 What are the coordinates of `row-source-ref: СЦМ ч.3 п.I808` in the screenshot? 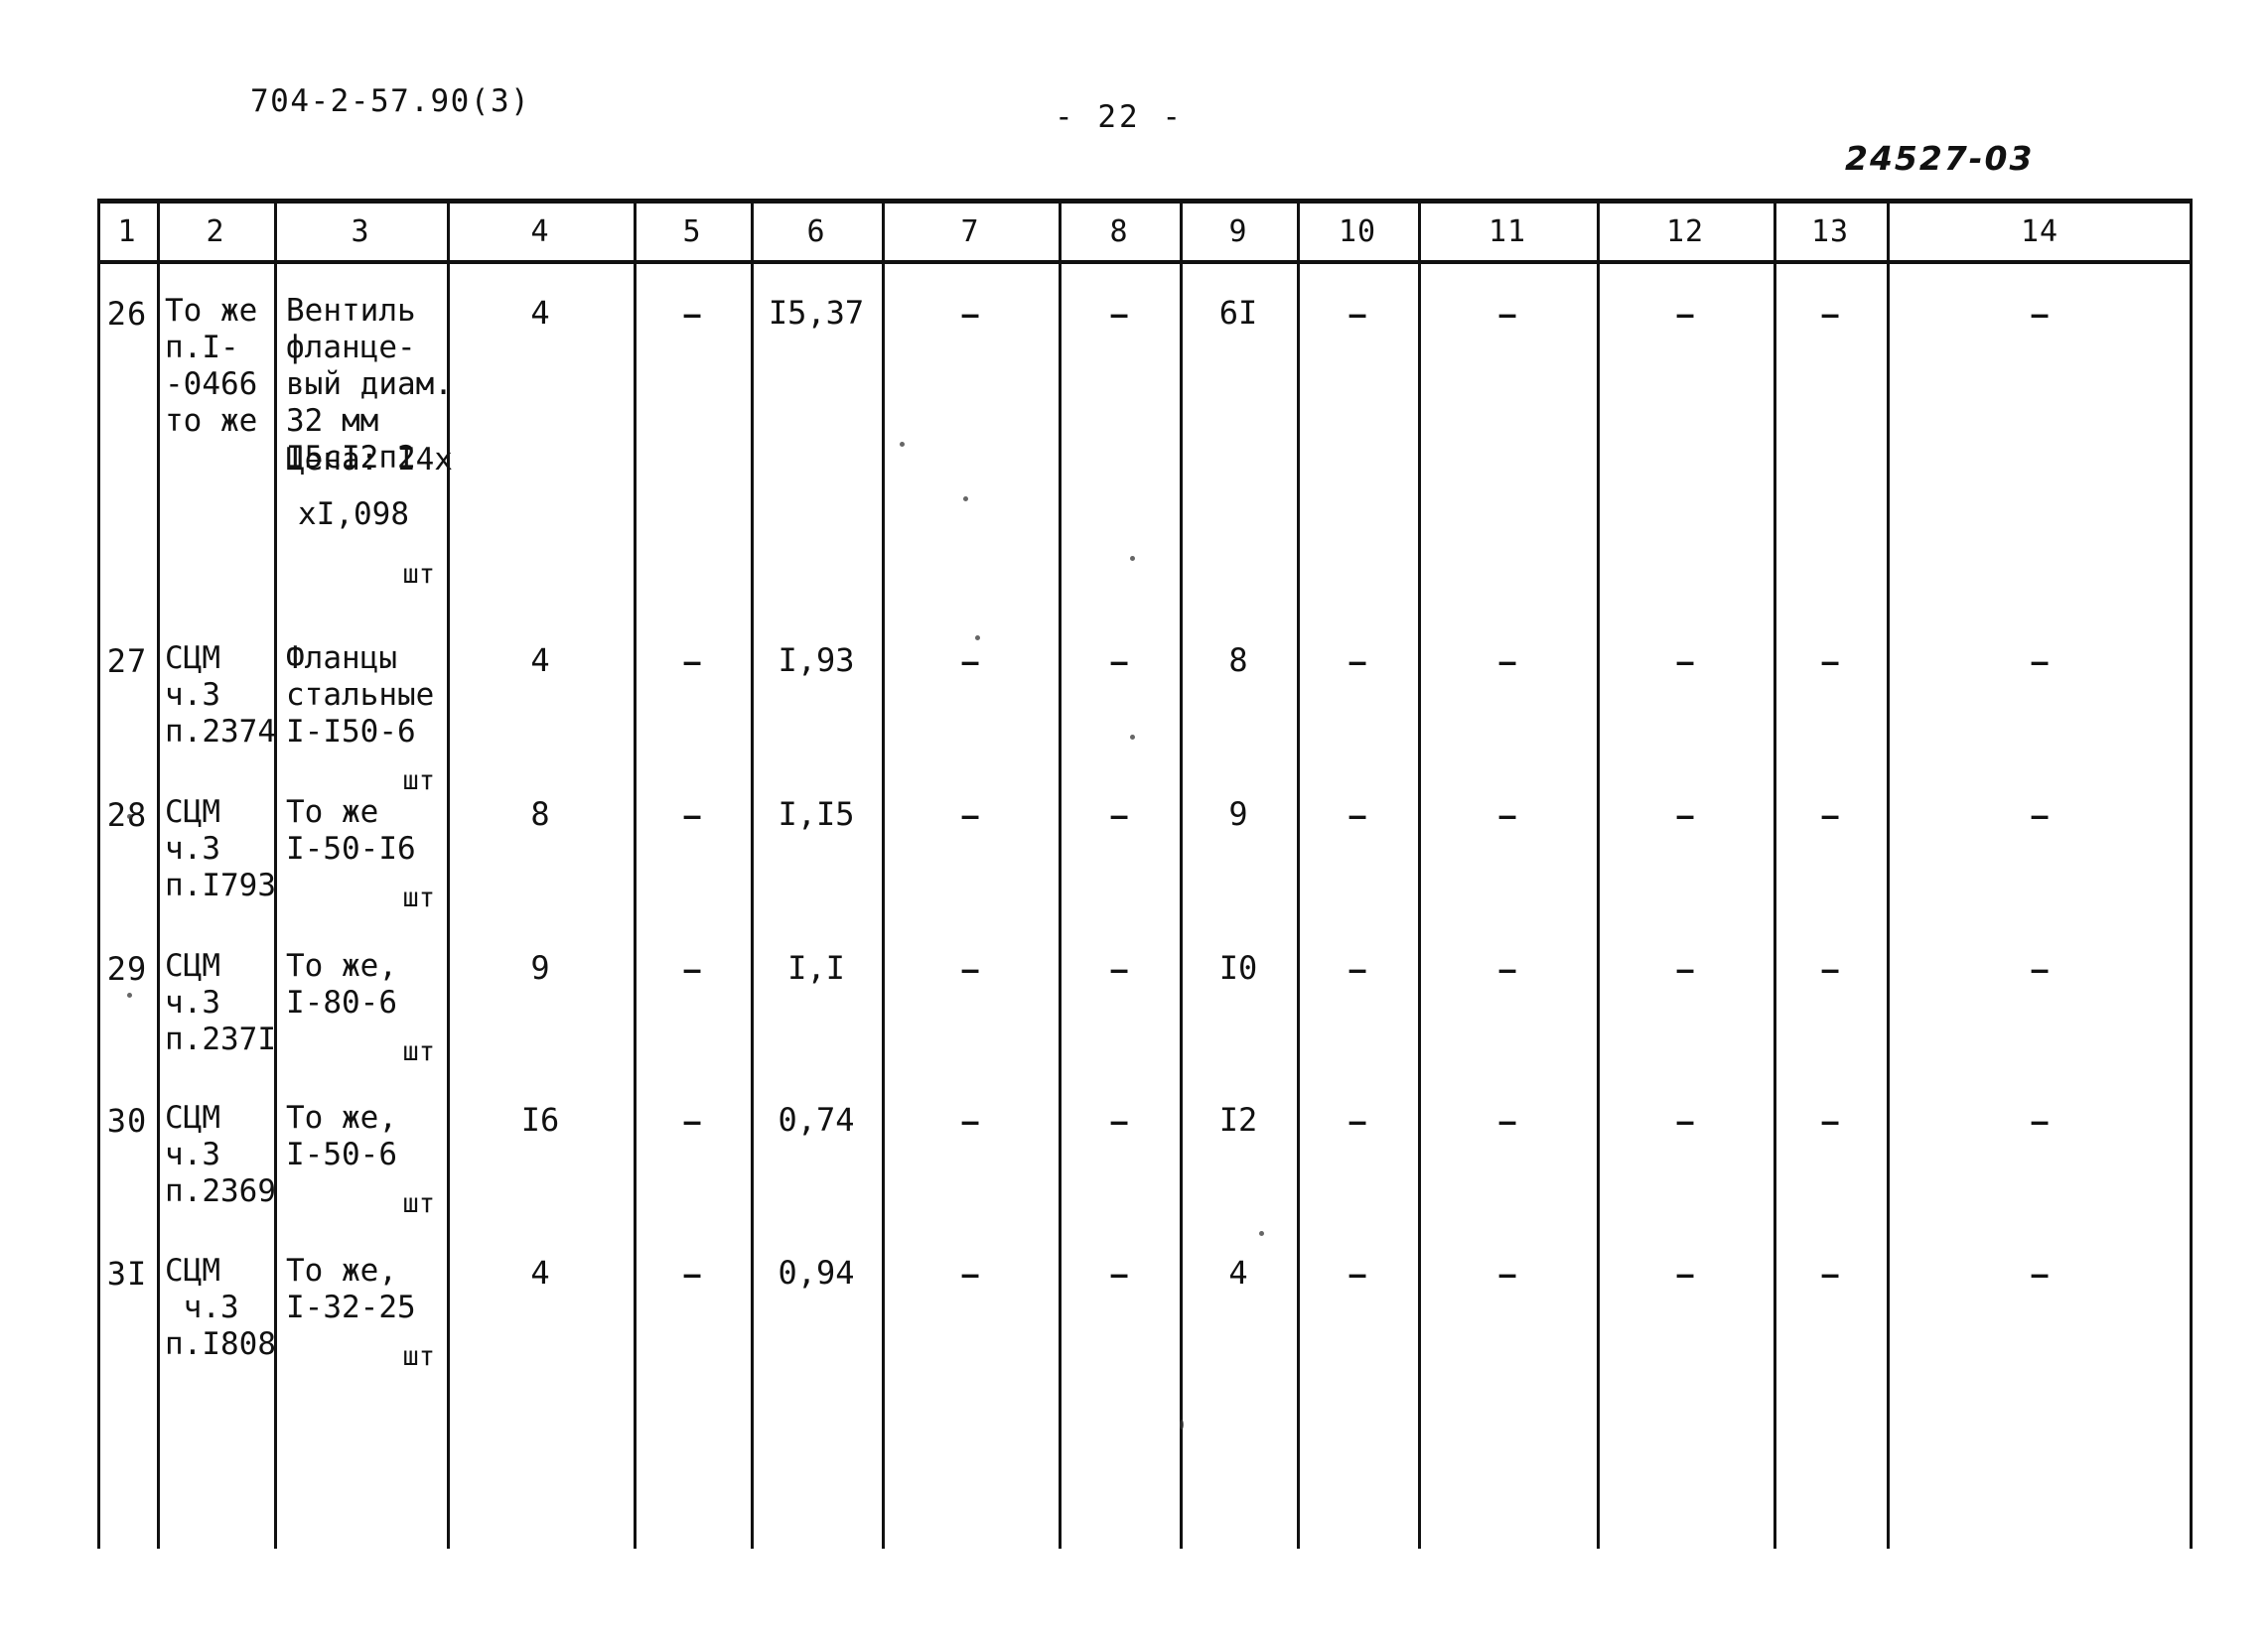 It's located at (220, 1307).